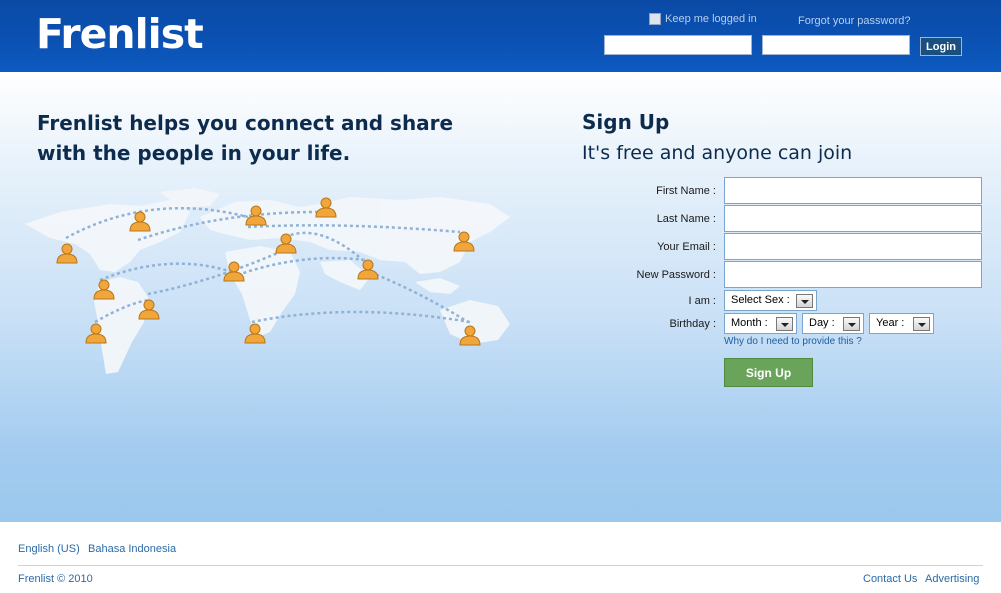  I want to click on why-provide-link: Why do I need to provide this ?, so click(793, 341).